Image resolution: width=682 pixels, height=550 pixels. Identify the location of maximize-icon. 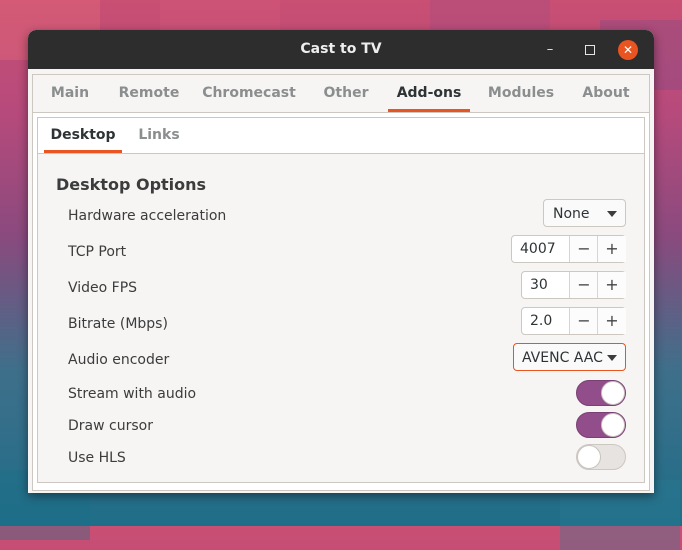
(590, 50).